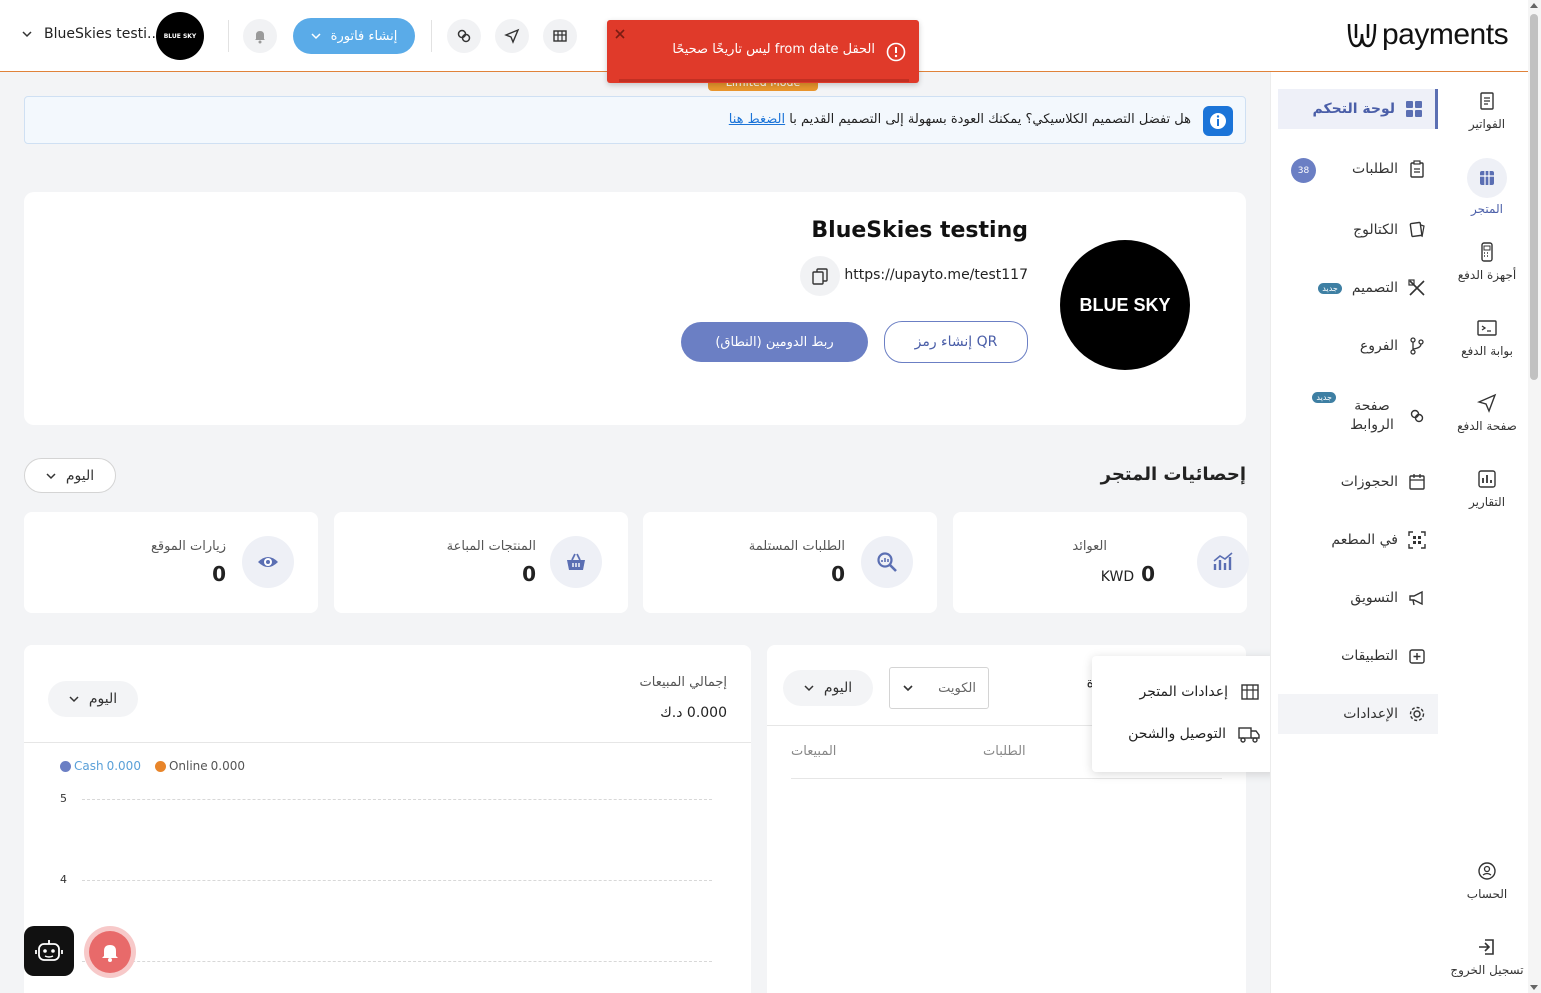  Describe the element at coordinates (152, 766) in the screenshot. I see `chart-legend: Cash 0.000 Online 0.000` at that location.